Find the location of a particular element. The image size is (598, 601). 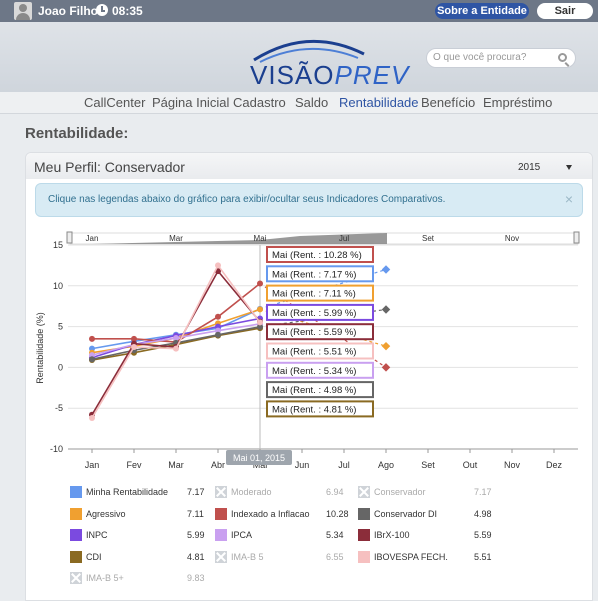

brand-logo: VISÃOPREV is located at coordinates (329, 75).